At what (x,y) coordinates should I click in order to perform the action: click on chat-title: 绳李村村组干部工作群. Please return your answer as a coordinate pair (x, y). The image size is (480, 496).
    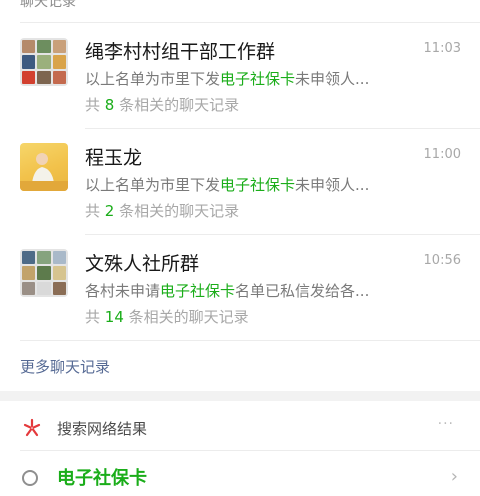
    Looking at the image, I should click on (180, 52).